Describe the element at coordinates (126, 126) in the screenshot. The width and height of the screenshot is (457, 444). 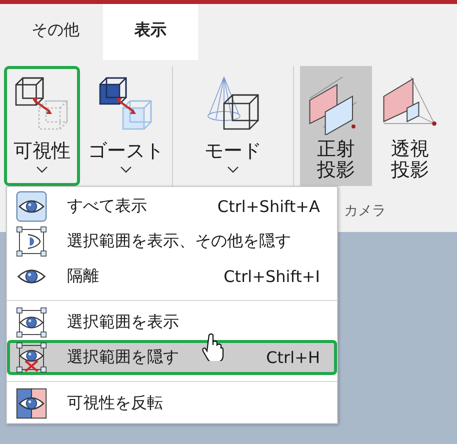
I see `ribbon-button: ゴースト` at that location.